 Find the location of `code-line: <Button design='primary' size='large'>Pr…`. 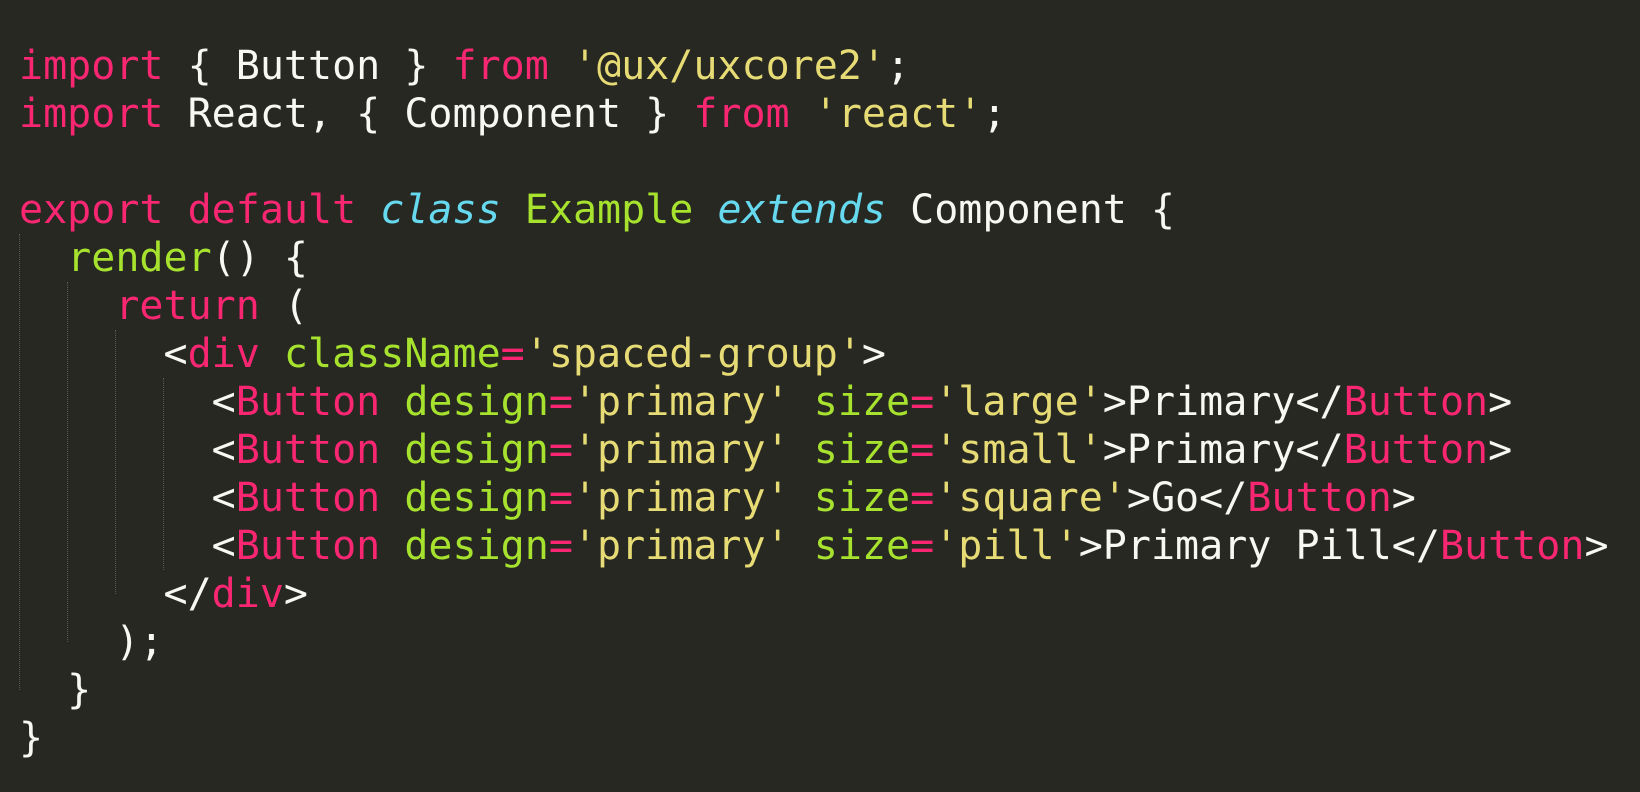

code-line: <Button design='primary' size='large'>Pr… is located at coordinates (829, 402).